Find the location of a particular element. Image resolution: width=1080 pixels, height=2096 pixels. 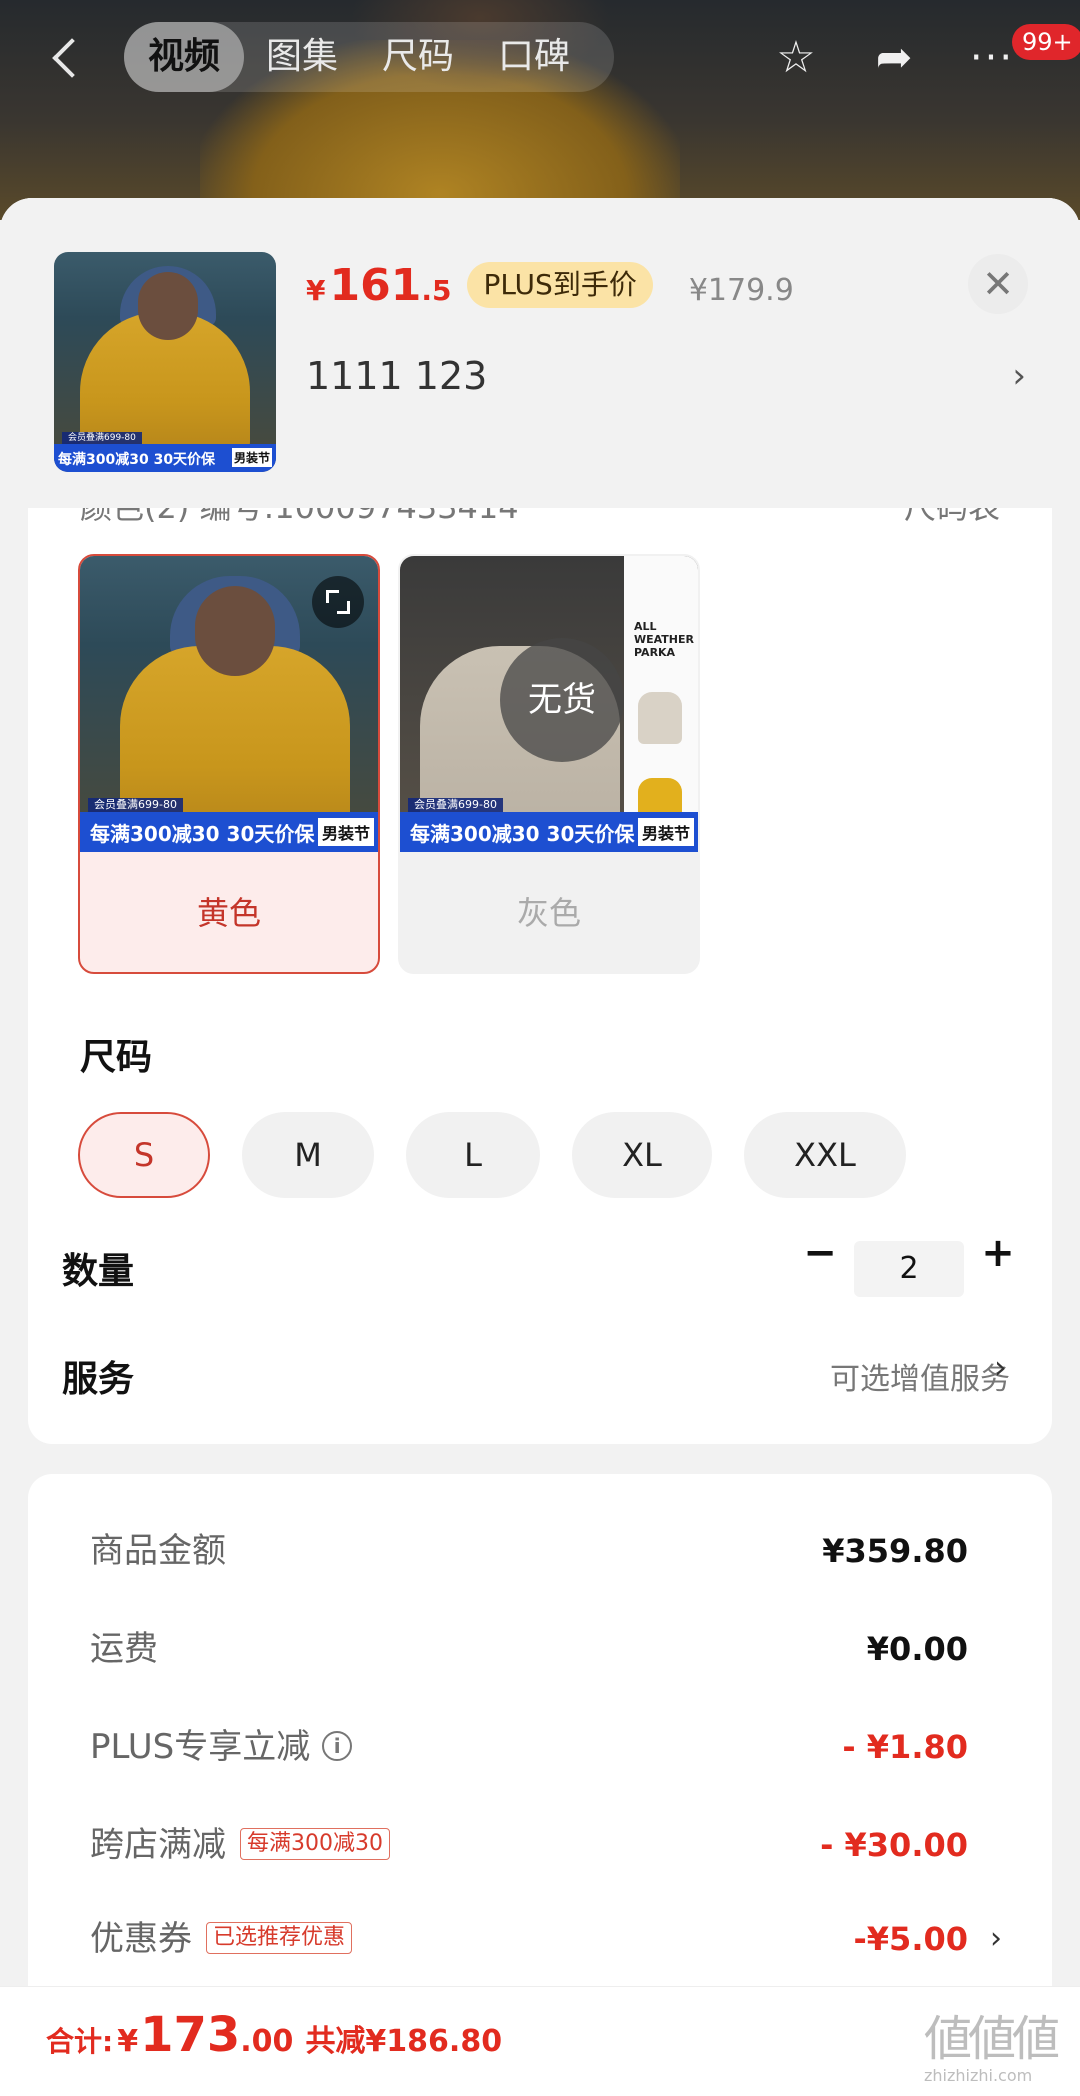

size-option-m: M is located at coordinates (308, 1155).